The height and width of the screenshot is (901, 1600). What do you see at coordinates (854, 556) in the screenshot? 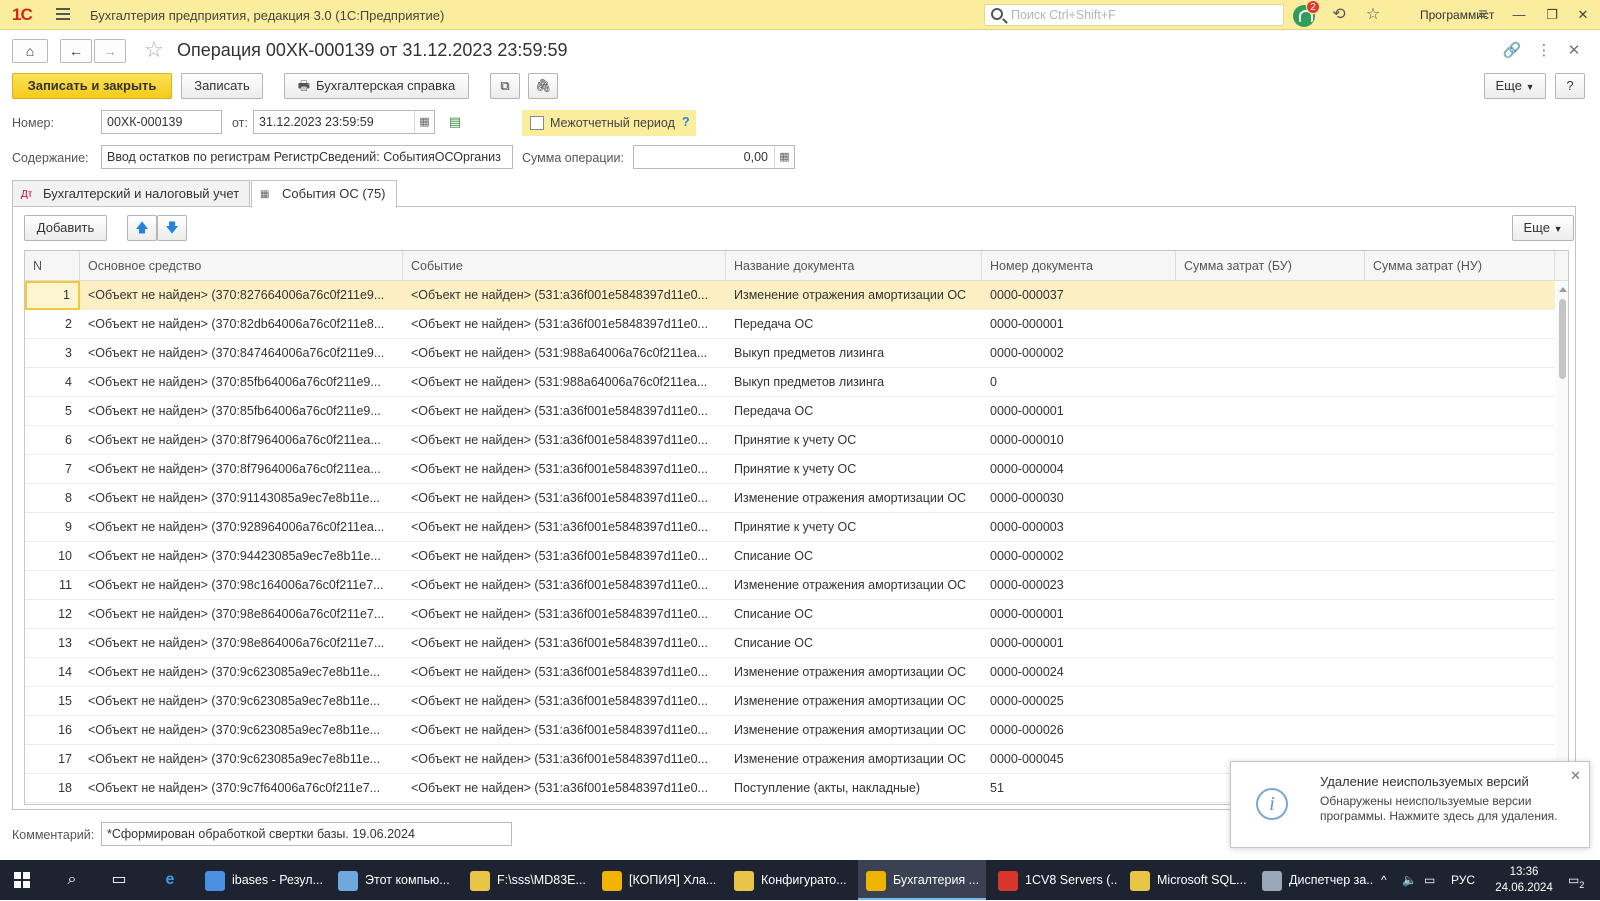
I see `table-cell: Списание ОС` at bounding box center [854, 556].